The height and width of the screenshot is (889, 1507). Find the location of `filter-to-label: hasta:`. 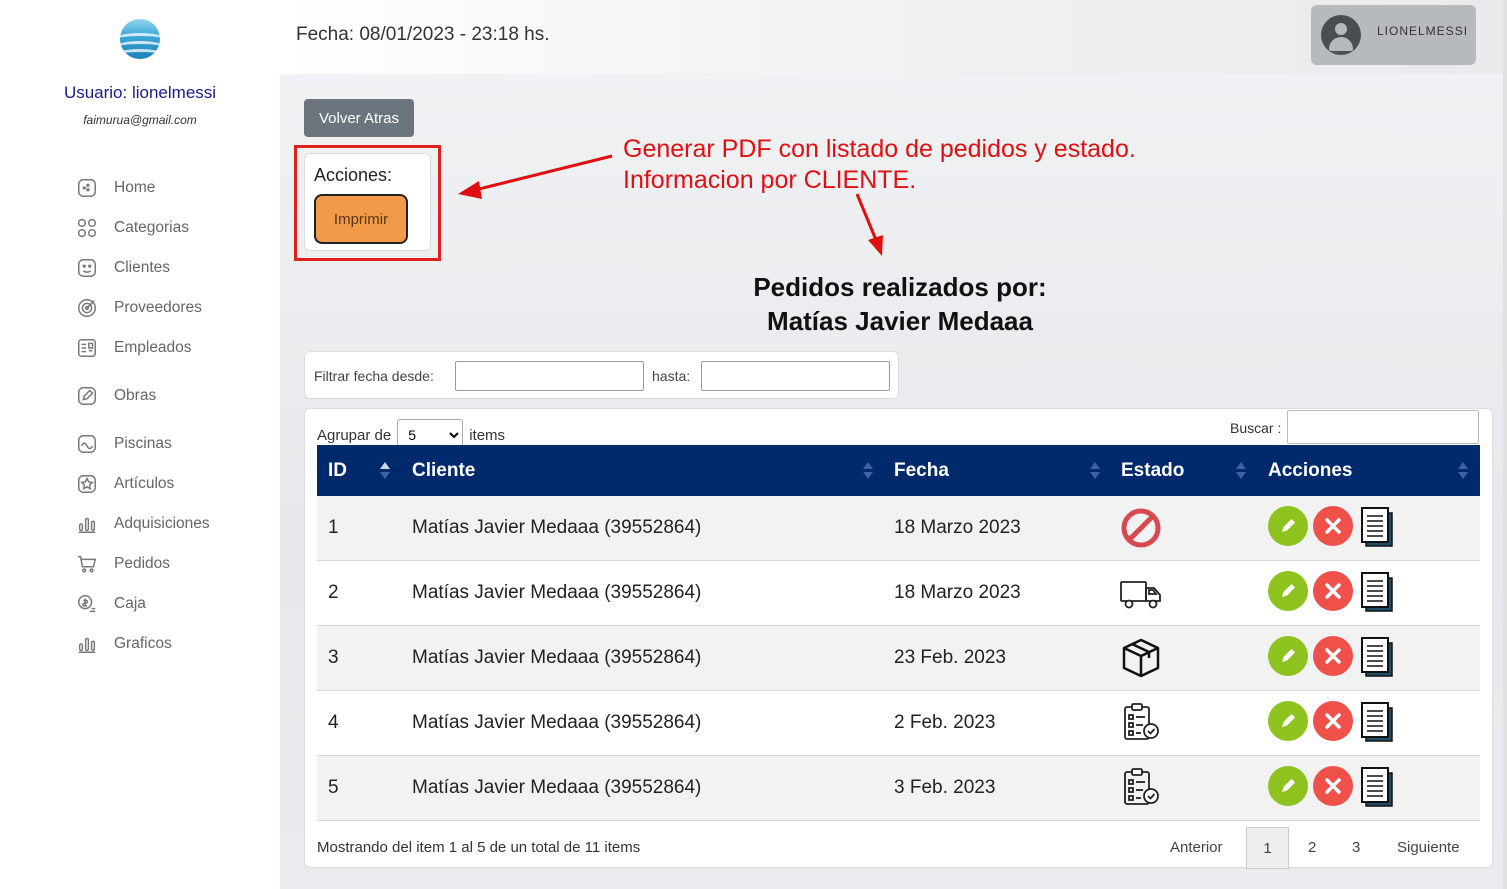

filter-to-label: hasta: is located at coordinates (671, 376).